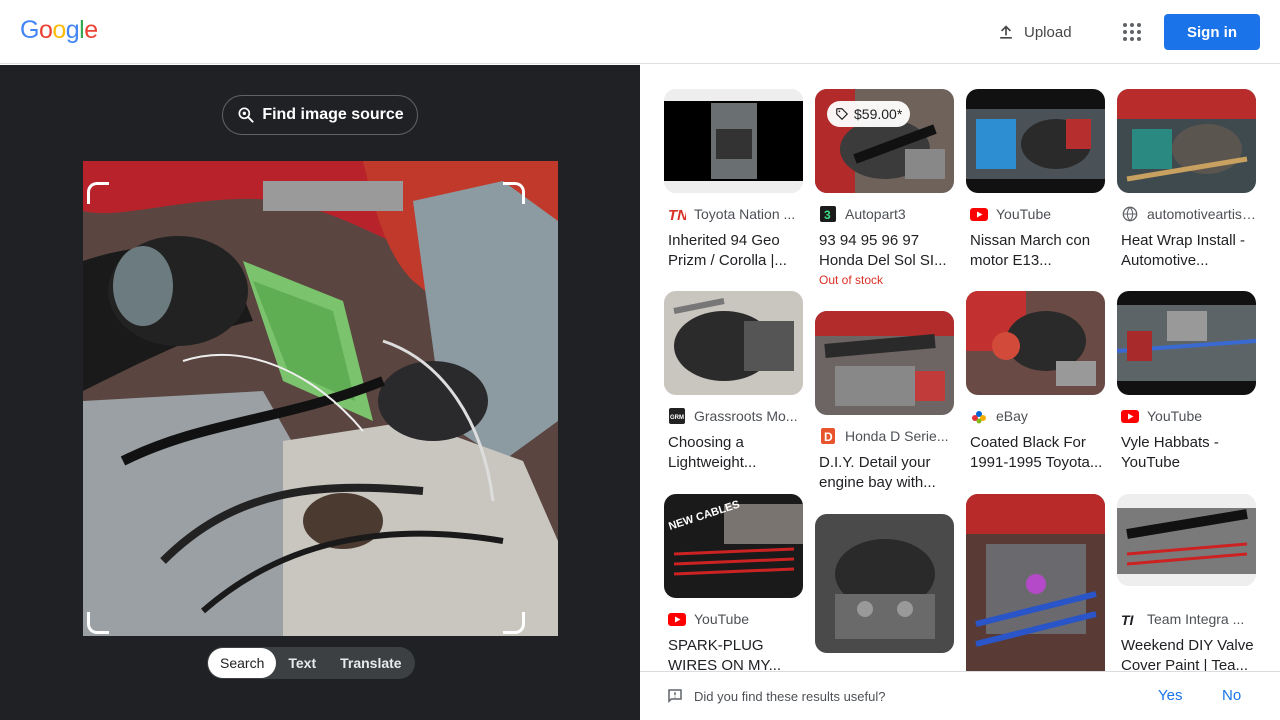  I want to click on sign-in-button: Sign in, so click(1212, 32).